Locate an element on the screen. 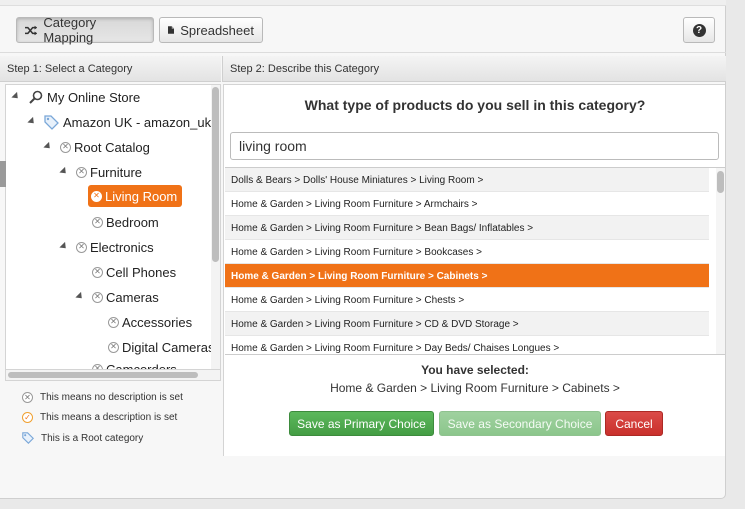  checkmark-icon: ✓ is located at coordinates (27, 417).